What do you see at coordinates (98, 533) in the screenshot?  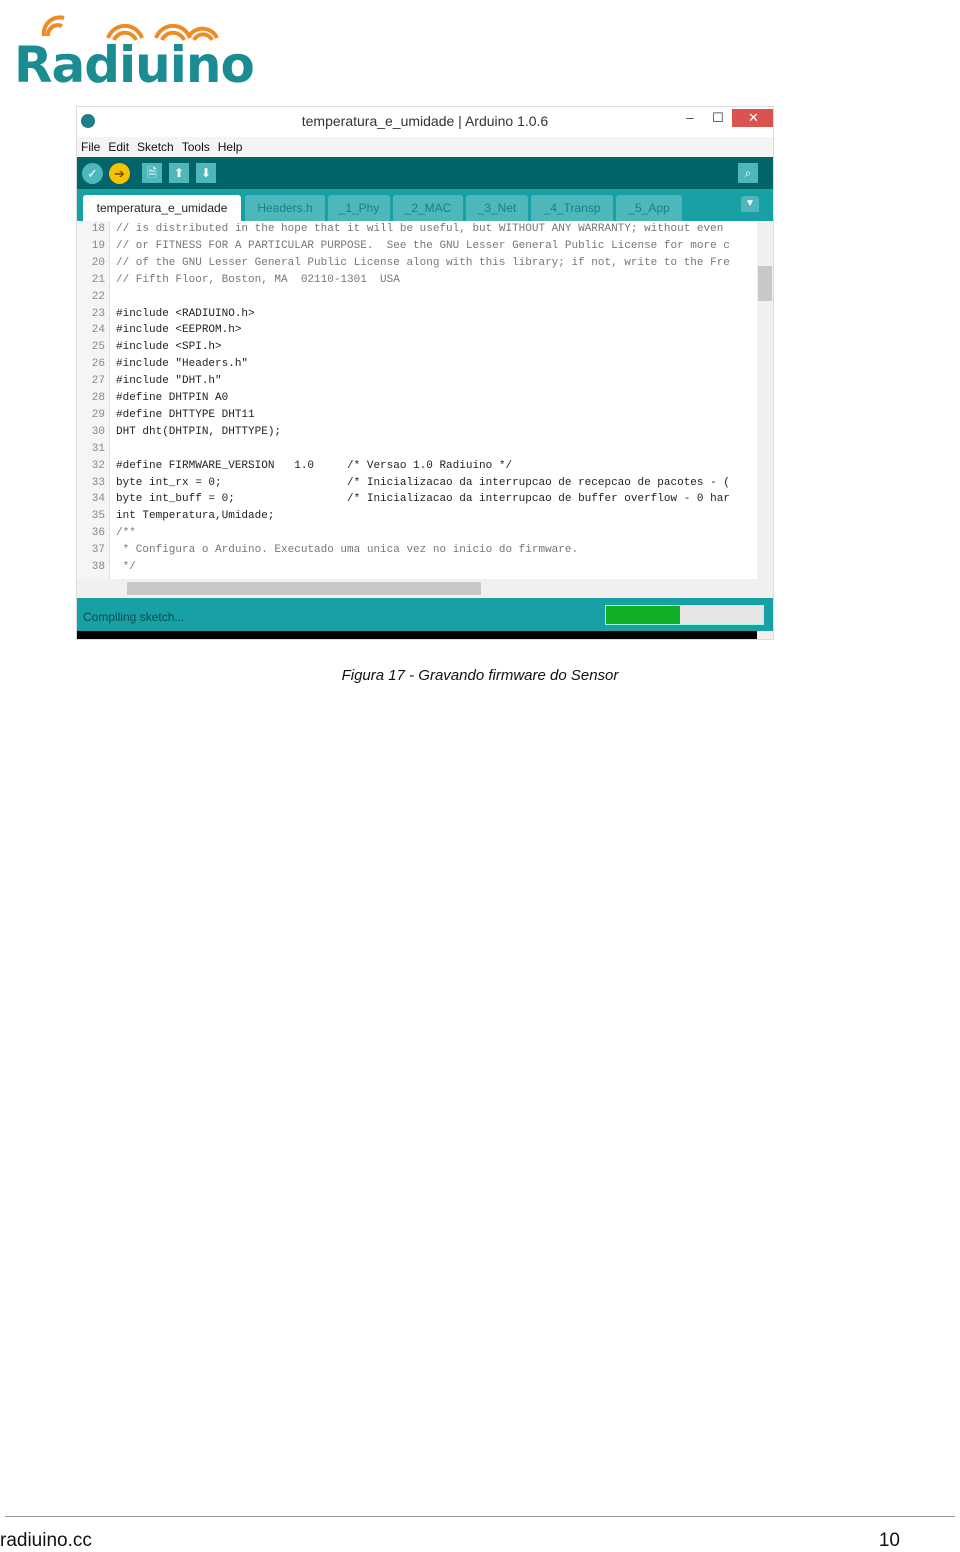 I see `line-number: 36` at bounding box center [98, 533].